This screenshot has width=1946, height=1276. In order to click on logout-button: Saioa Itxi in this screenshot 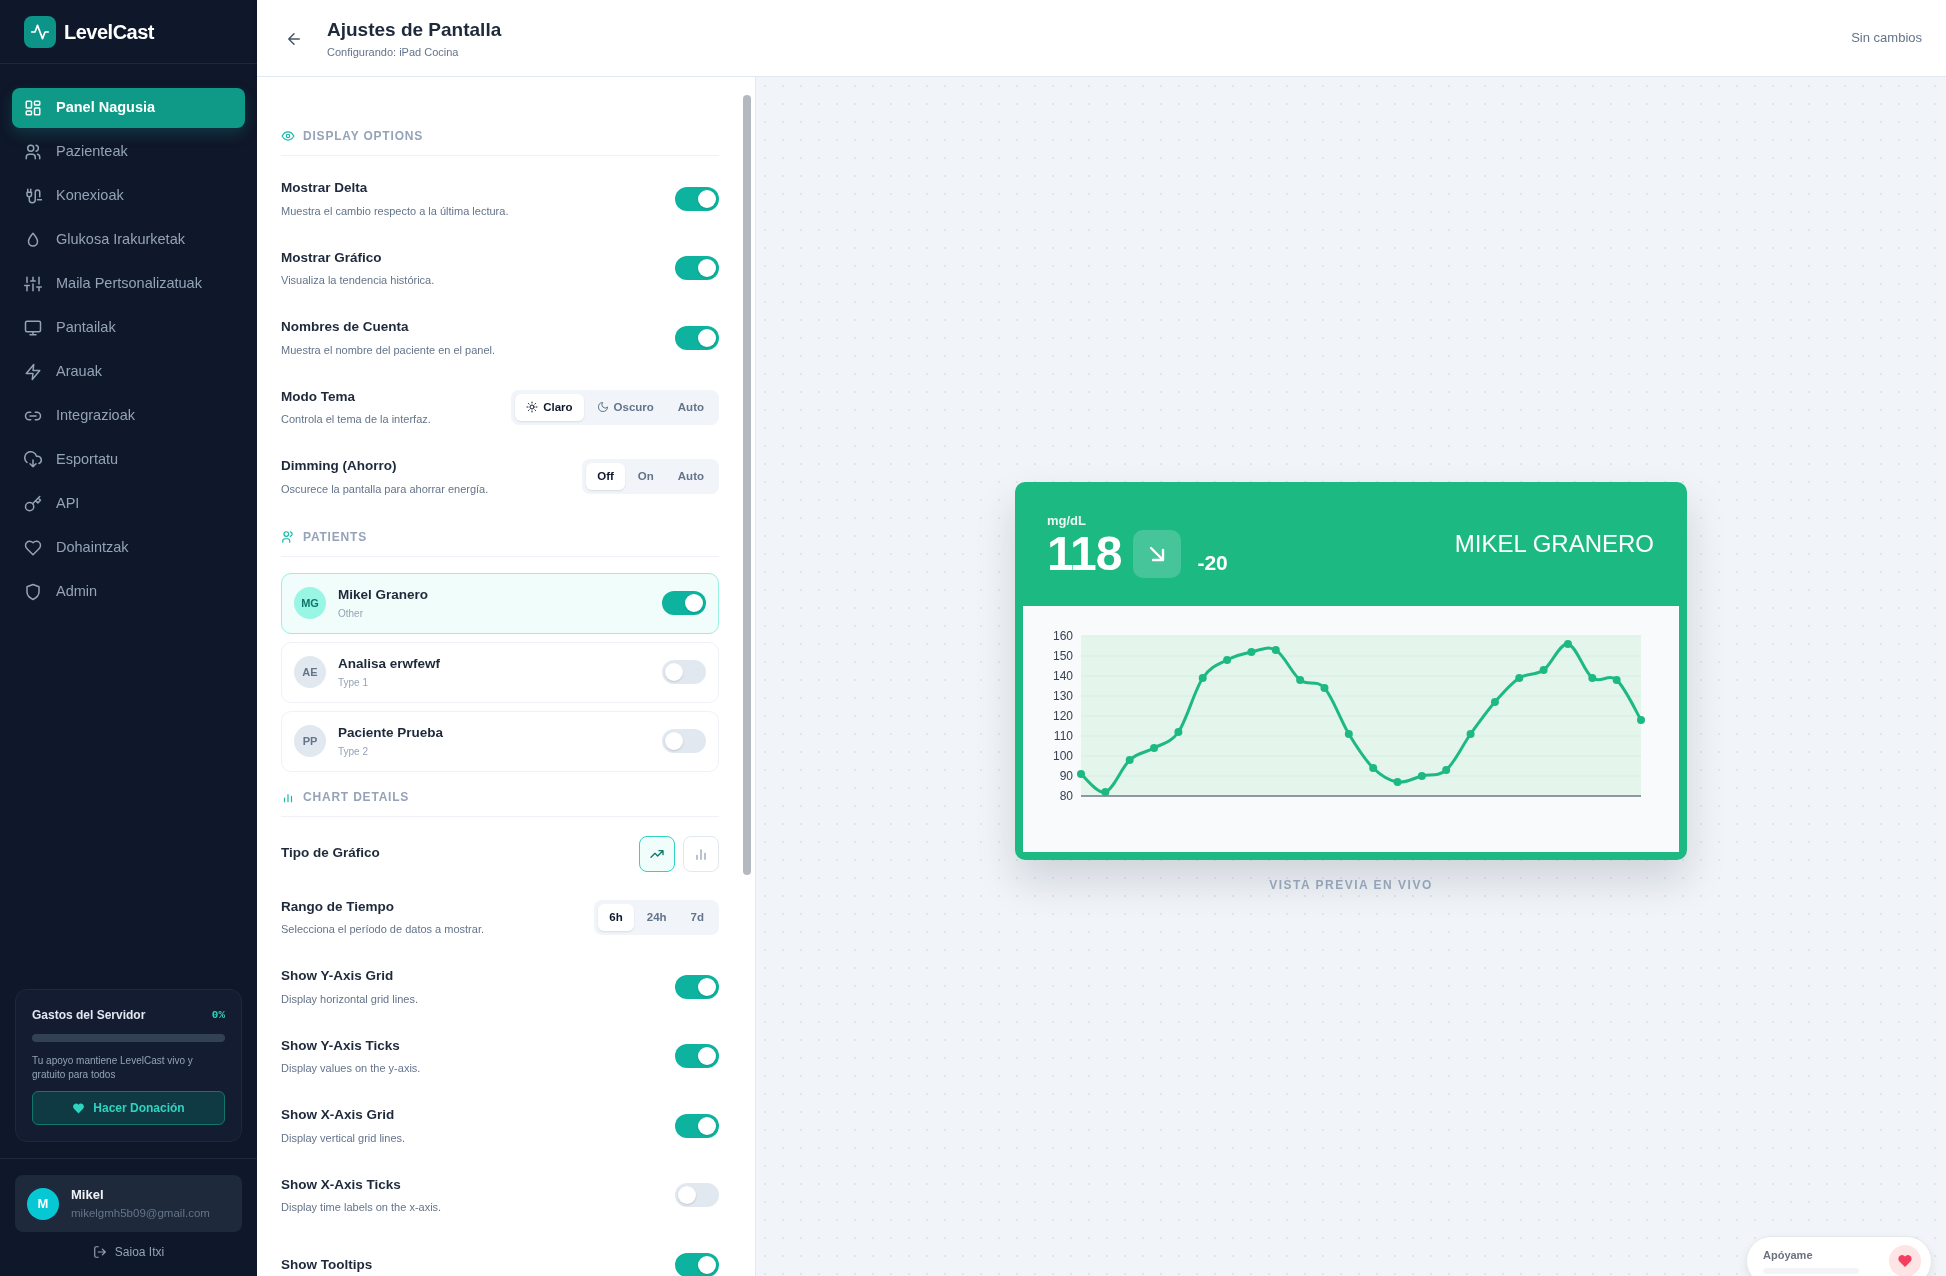, I will do `click(128, 1252)`.